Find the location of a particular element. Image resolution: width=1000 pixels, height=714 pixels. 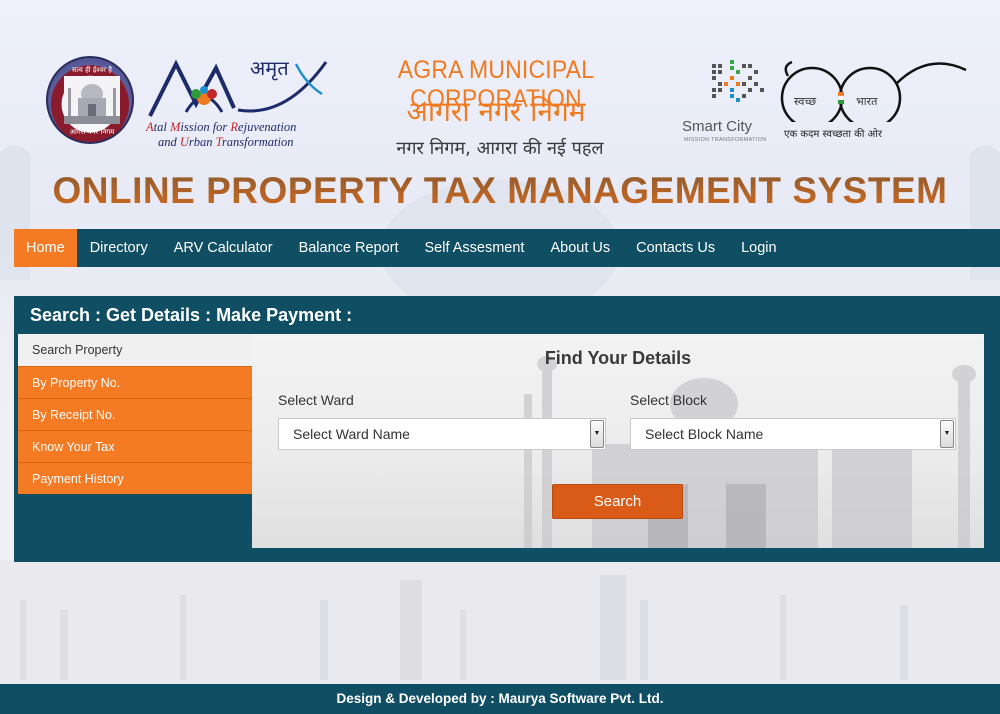

swachh-word: स्वच्छ is located at coordinates (805, 101).